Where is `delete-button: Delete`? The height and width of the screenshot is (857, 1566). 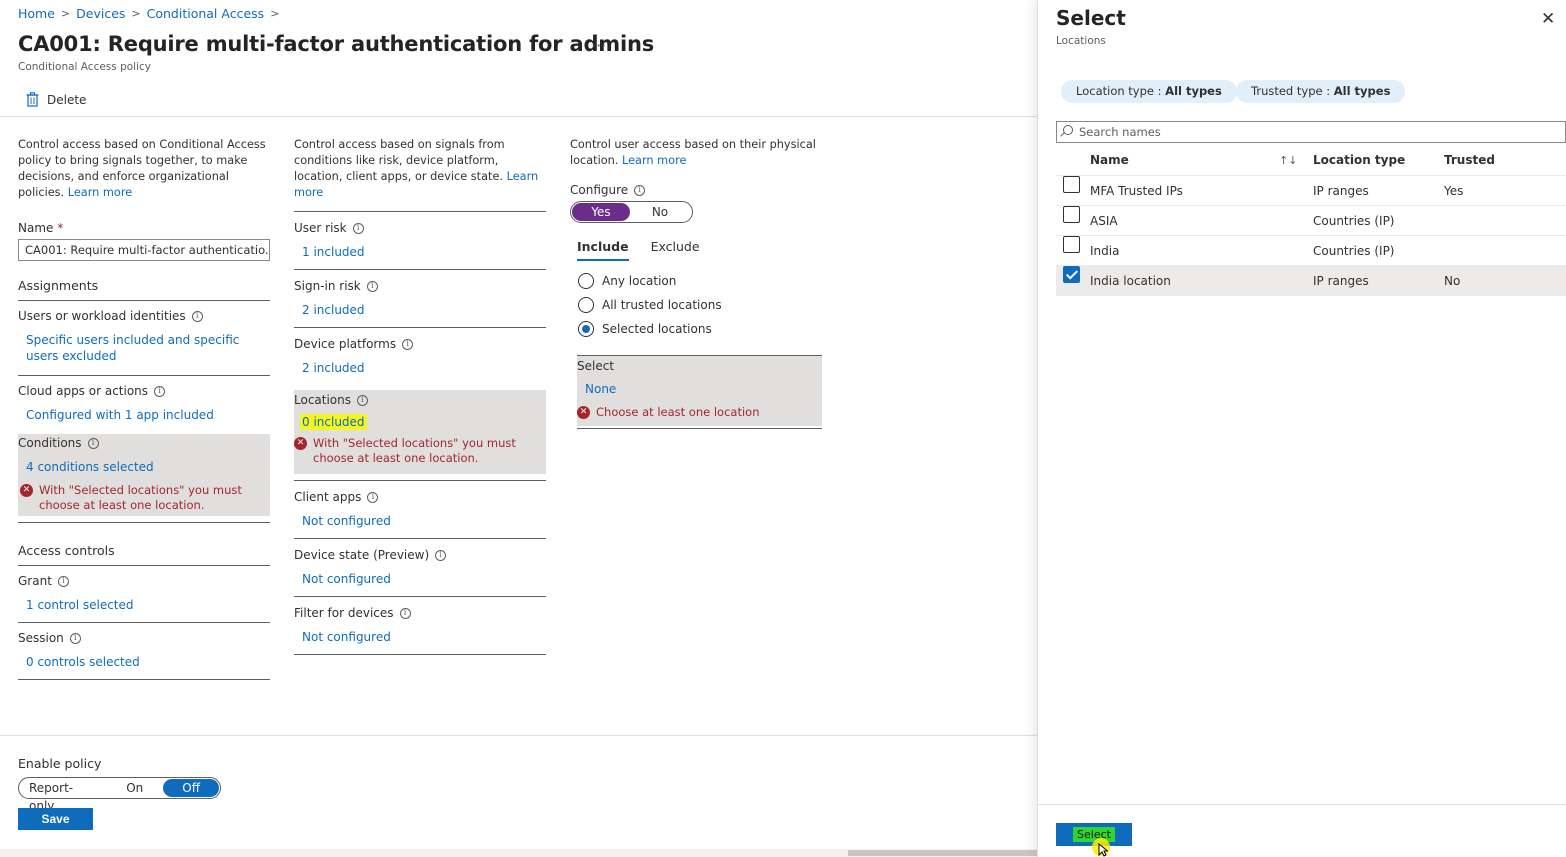
delete-button: Delete is located at coordinates (56, 99).